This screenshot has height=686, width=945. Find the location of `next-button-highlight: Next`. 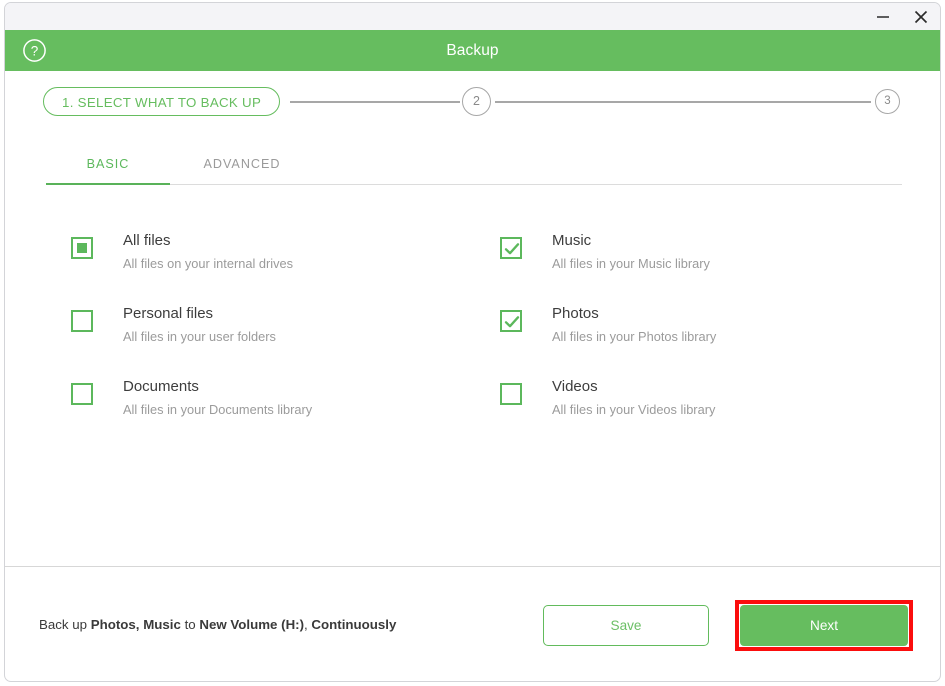

next-button-highlight: Next is located at coordinates (824, 625).